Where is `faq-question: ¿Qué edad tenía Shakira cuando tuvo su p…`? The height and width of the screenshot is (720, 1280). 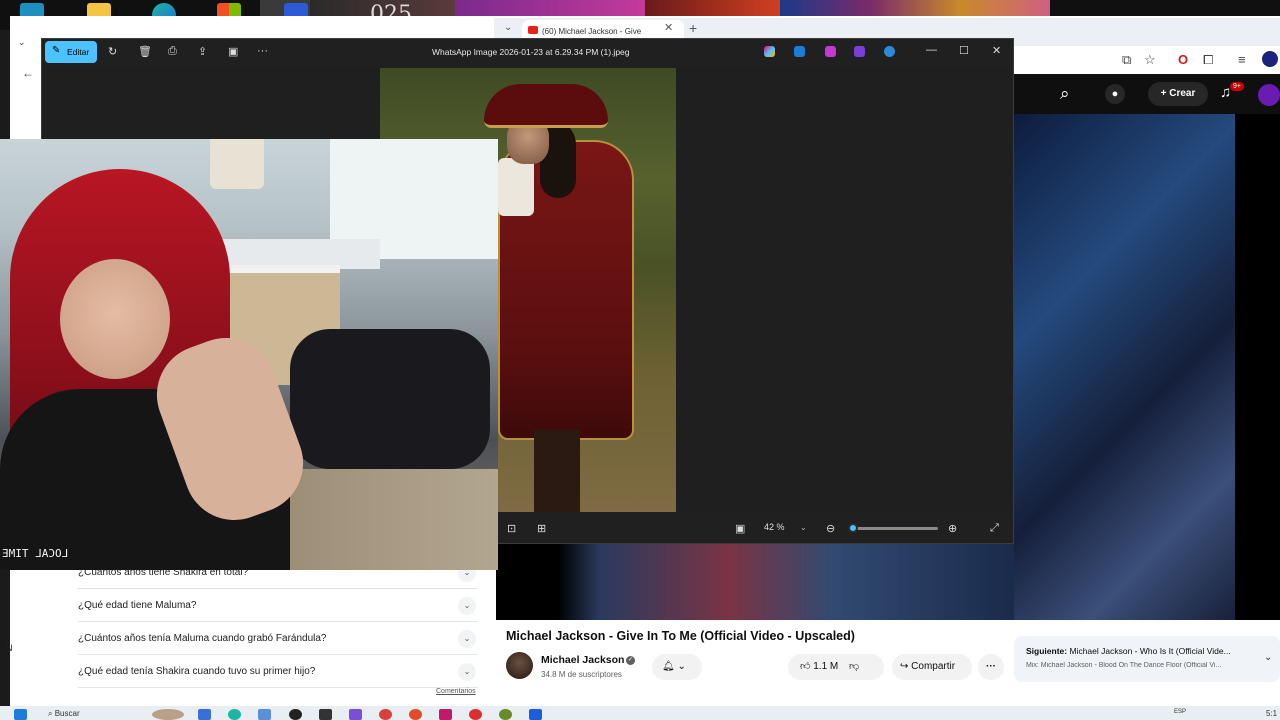
faq-question: ¿Qué edad tenía Shakira cuando tuvo su p… is located at coordinates (197, 671).